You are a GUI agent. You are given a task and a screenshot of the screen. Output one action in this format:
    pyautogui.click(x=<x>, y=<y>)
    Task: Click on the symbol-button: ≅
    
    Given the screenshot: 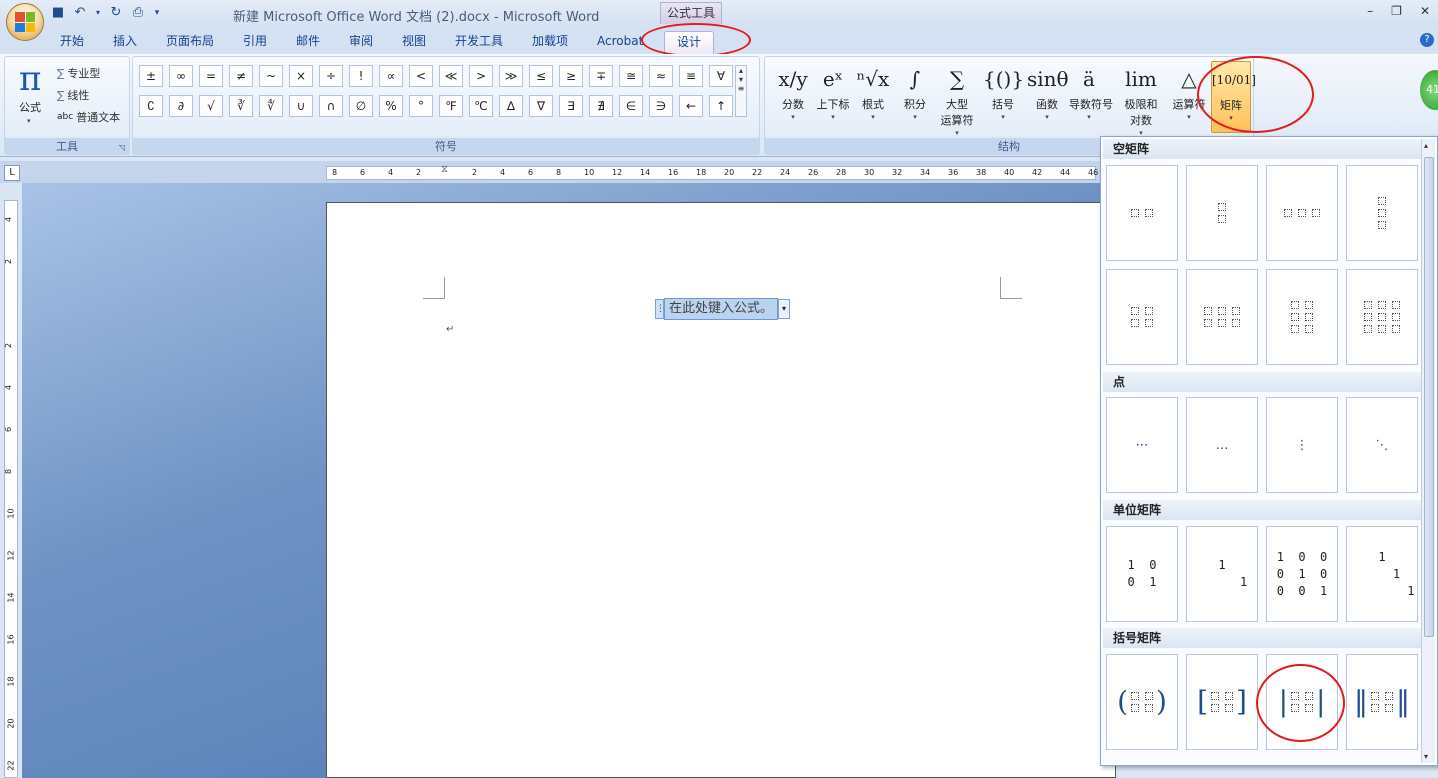 What is the action you would take?
    pyautogui.click(x=631, y=76)
    